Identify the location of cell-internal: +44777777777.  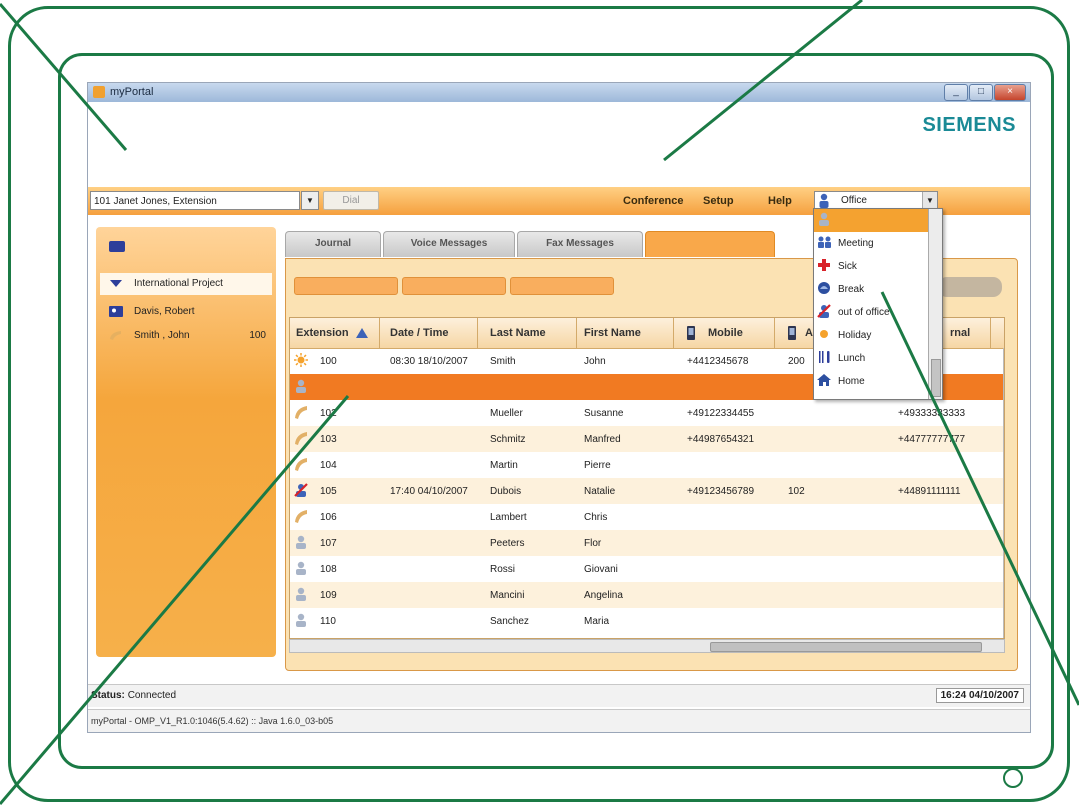
(932, 439).